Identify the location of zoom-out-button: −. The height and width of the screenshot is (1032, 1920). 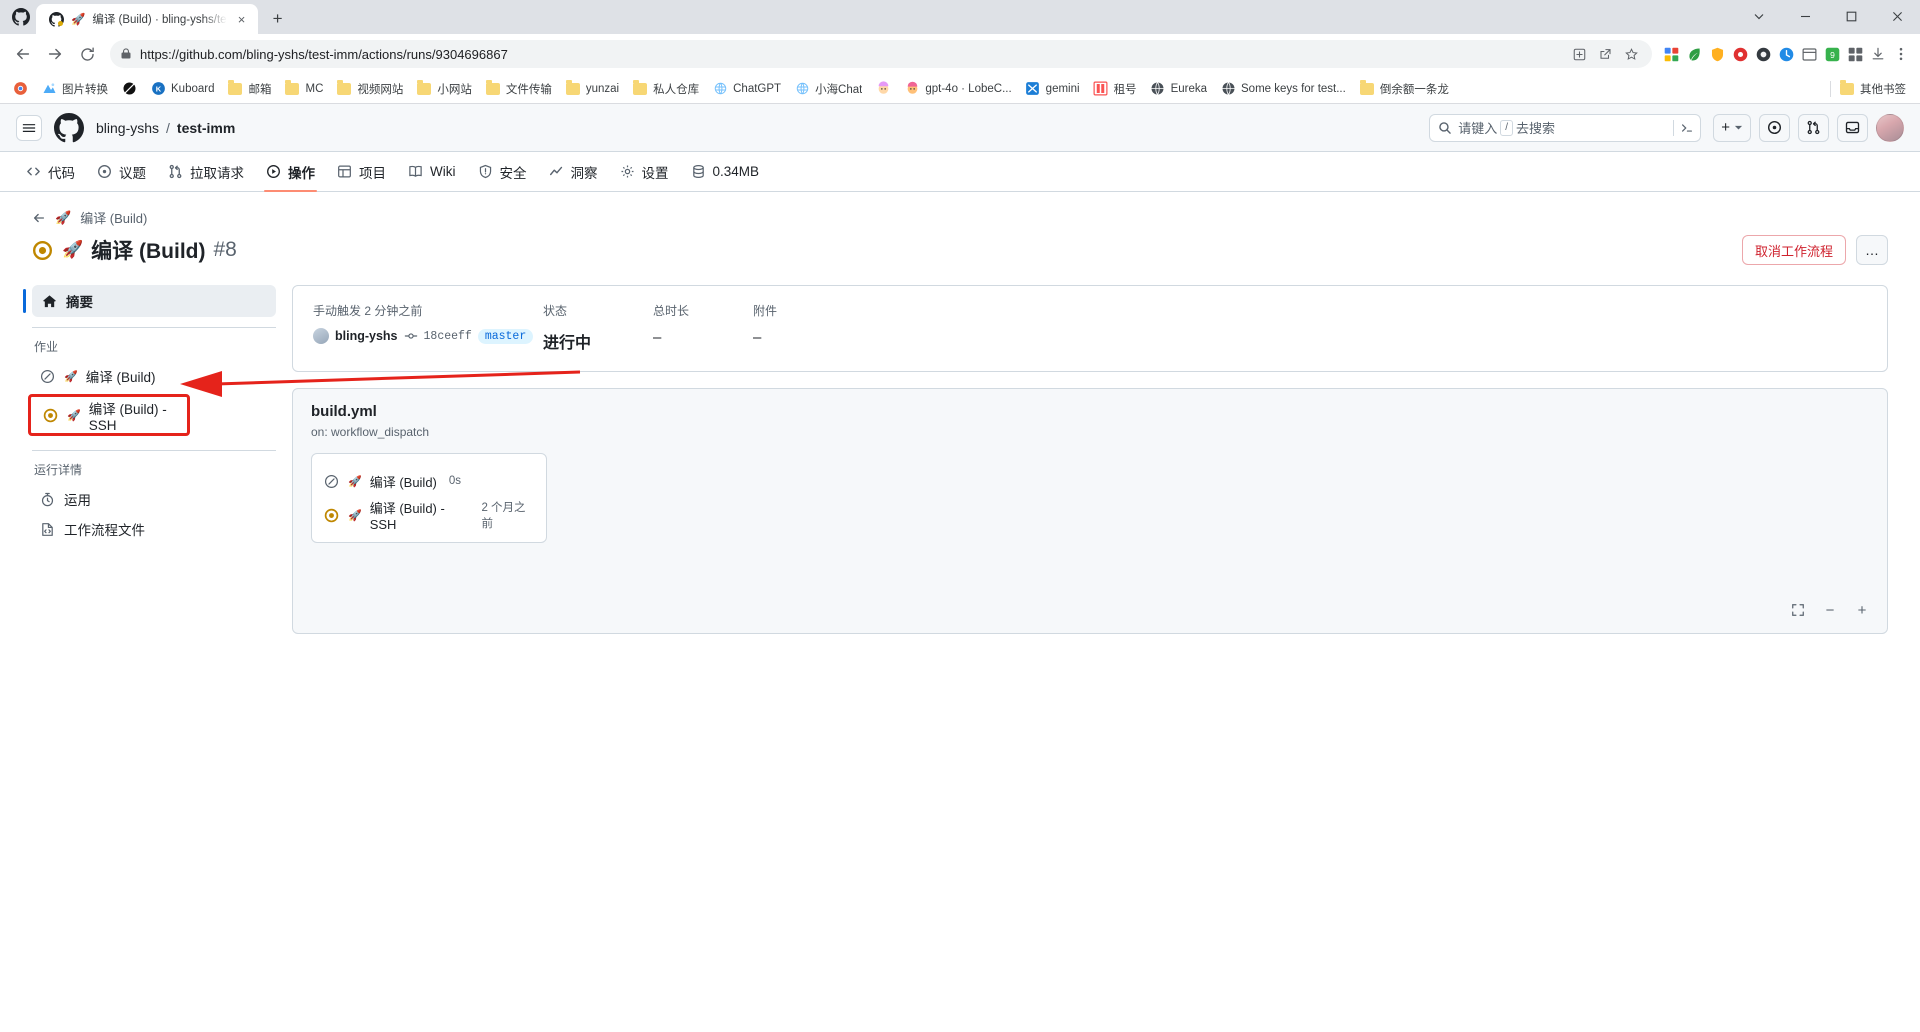
(1830, 610).